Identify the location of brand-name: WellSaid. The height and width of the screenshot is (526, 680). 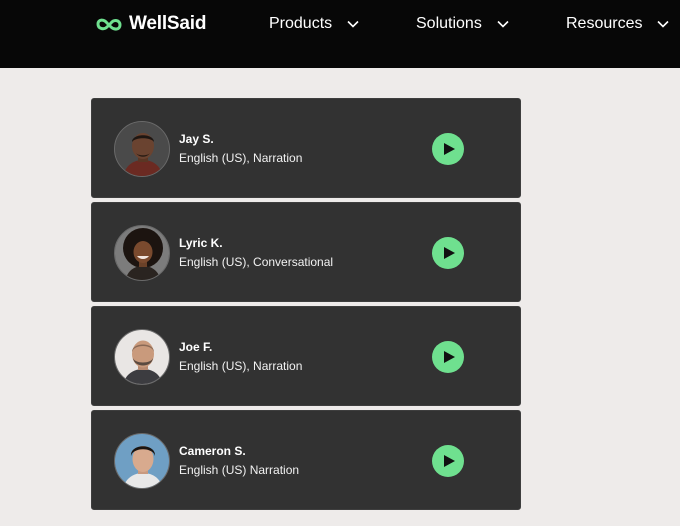
(168, 23).